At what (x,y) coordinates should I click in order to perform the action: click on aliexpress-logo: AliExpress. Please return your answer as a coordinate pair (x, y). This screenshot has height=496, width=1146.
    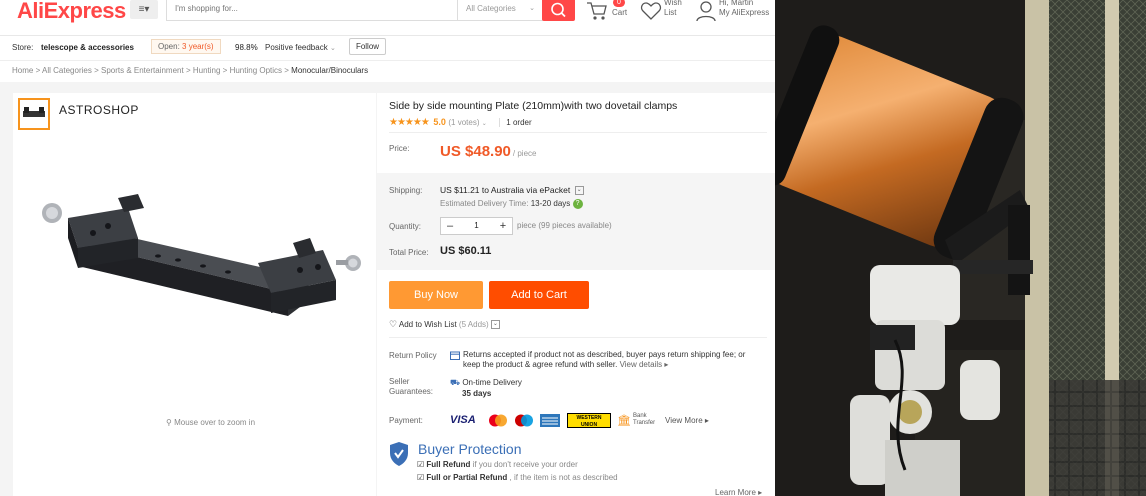
    Looking at the image, I should click on (71, 12).